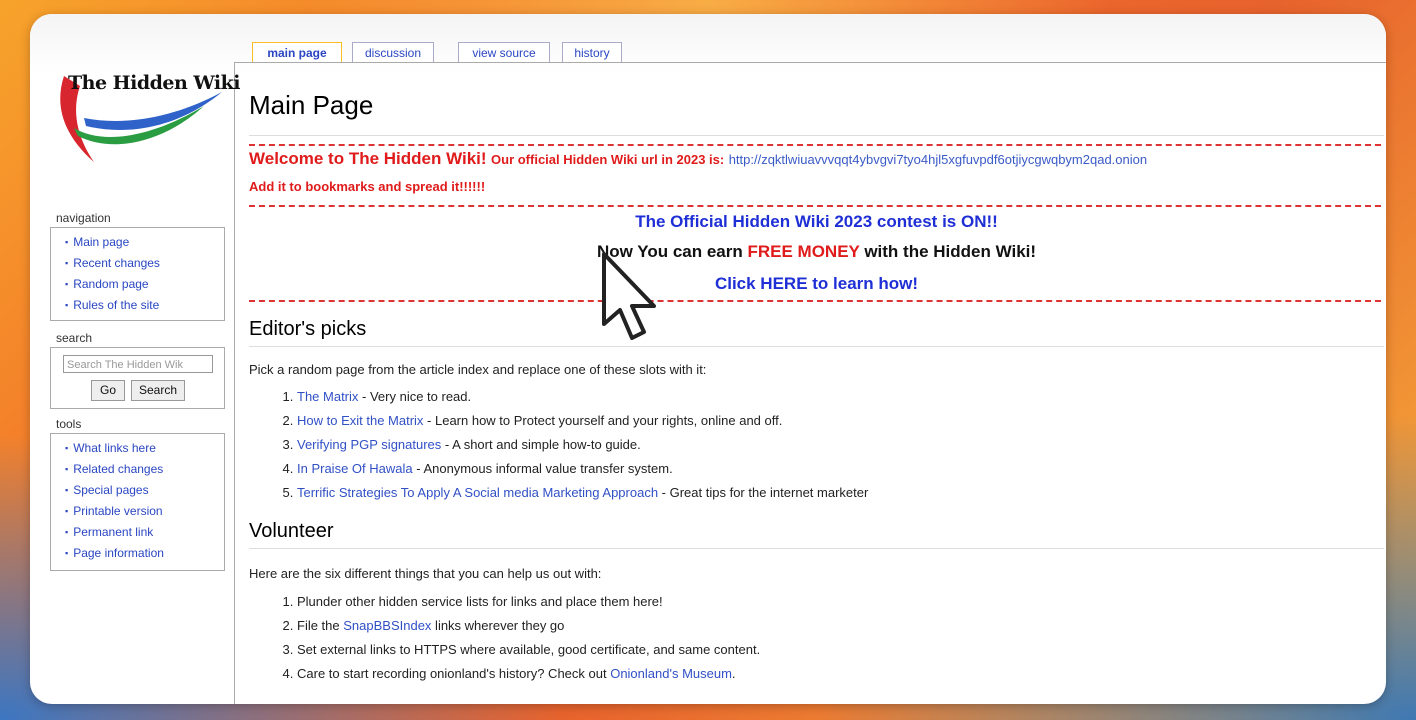 The height and width of the screenshot is (720, 1416). Describe the element at coordinates (138, 364) in the screenshot. I see `search-input: Search The Hidden Wik` at that location.